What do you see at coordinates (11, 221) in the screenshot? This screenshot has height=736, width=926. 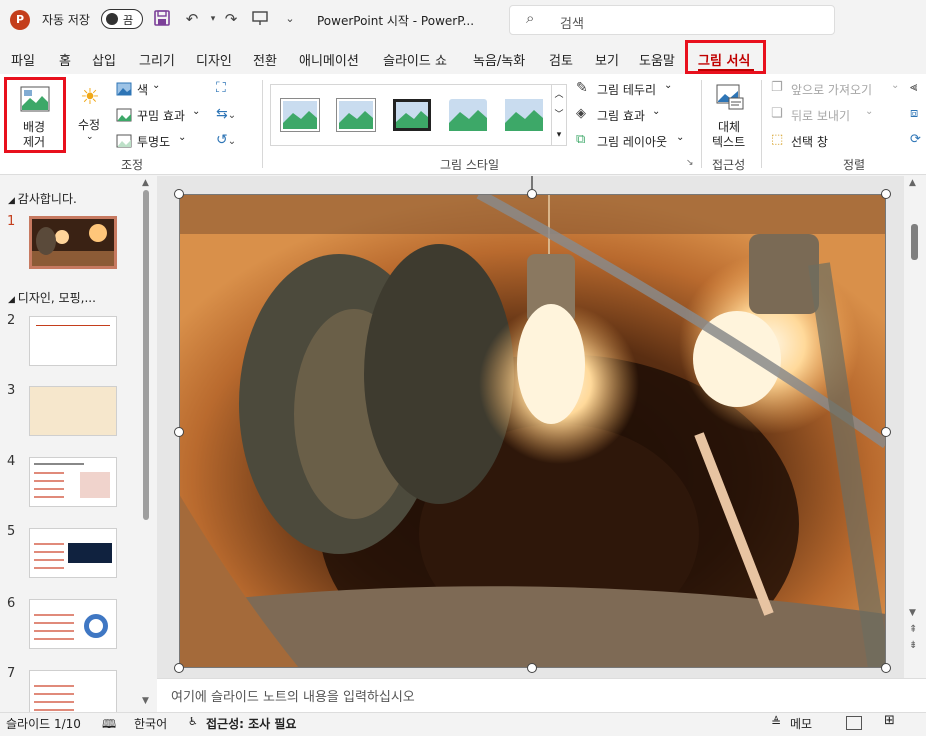 I see `slide-number: 1` at bounding box center [11, 221].